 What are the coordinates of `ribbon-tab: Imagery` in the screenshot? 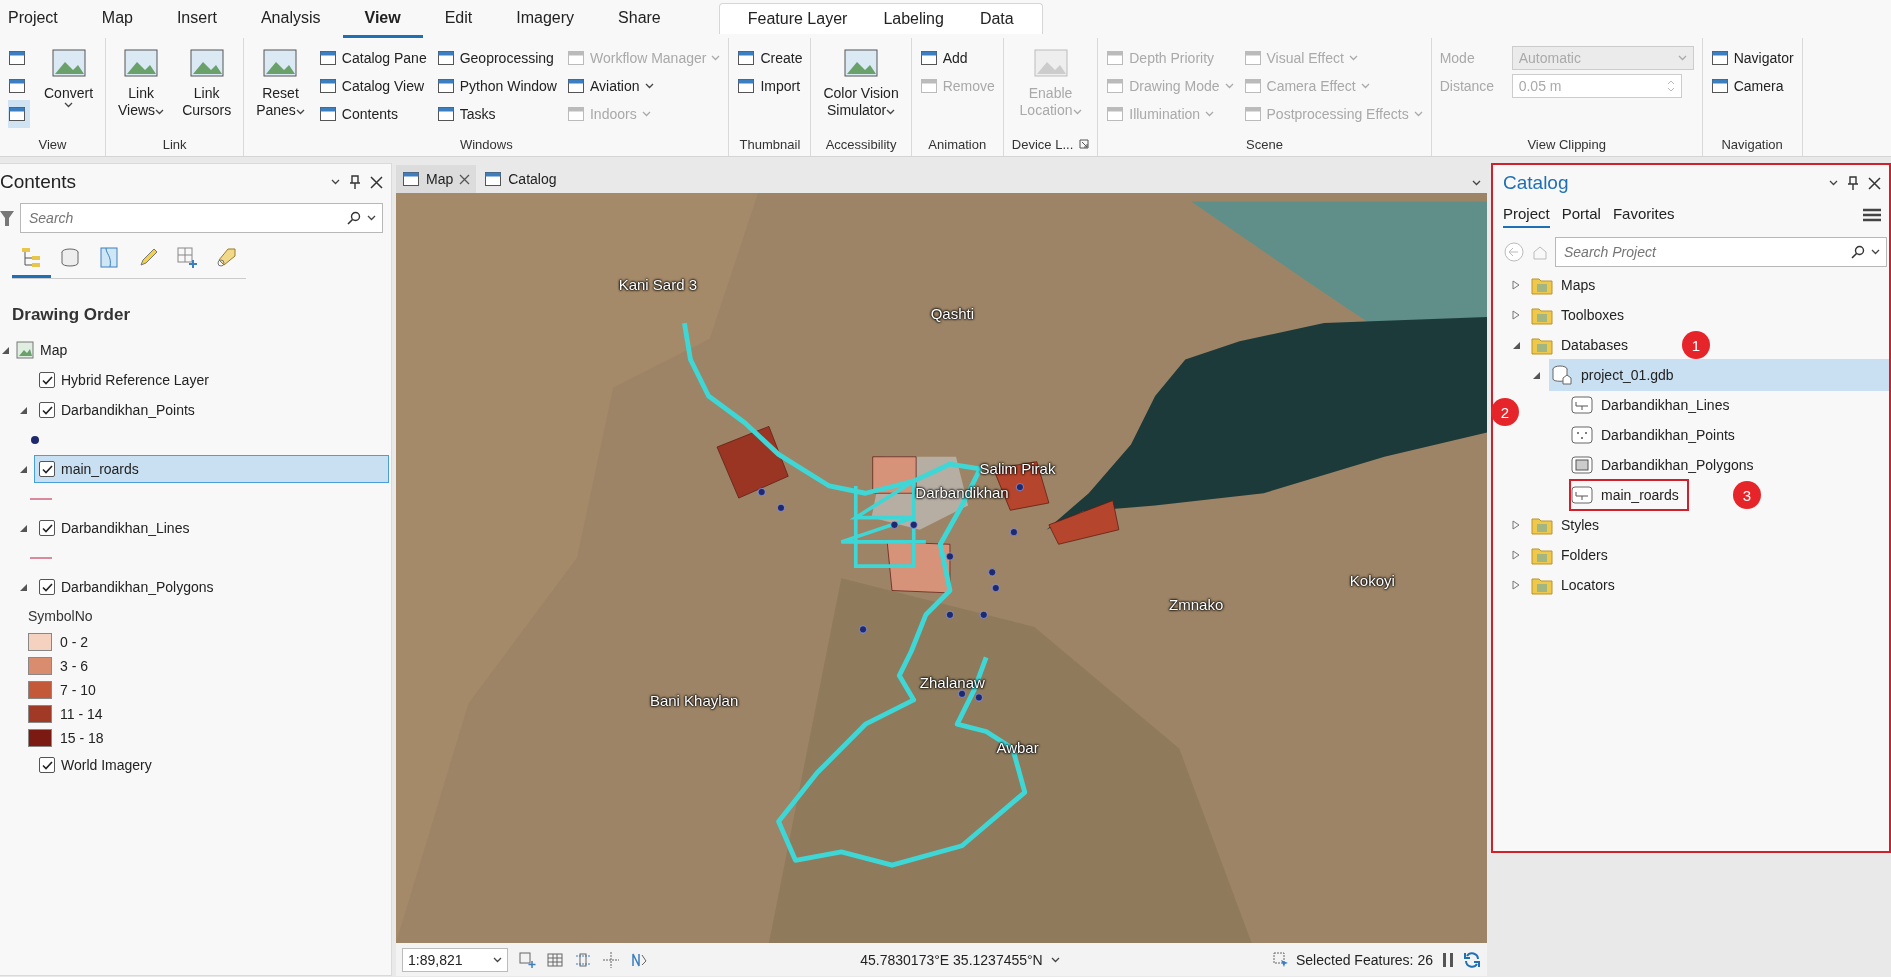 It's located at (545, 23).